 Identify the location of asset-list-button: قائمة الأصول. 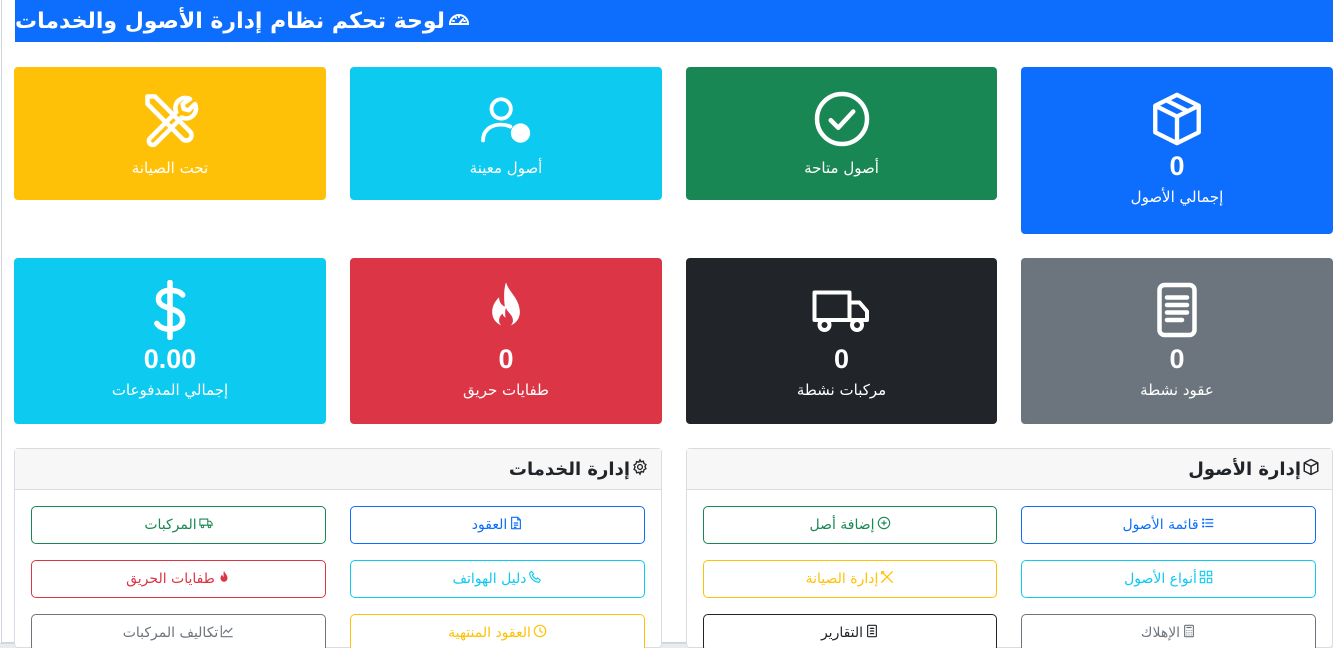
(1168, 525).